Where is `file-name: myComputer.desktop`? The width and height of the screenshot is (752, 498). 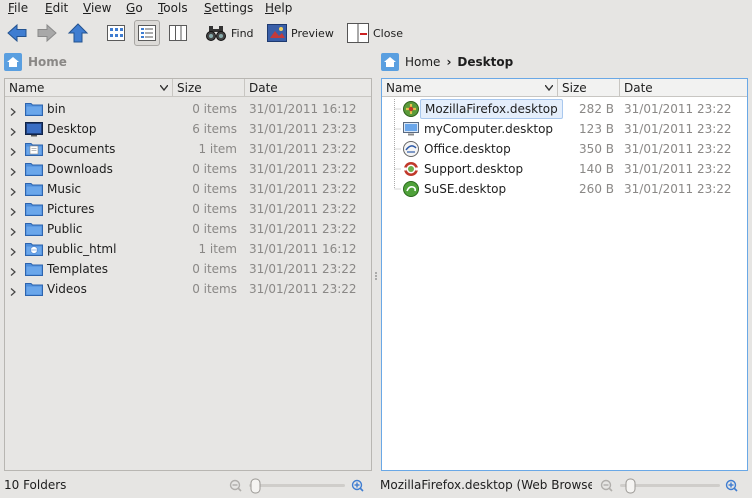
file-name: myComputer.desktop is located at coordinates (489, 129).